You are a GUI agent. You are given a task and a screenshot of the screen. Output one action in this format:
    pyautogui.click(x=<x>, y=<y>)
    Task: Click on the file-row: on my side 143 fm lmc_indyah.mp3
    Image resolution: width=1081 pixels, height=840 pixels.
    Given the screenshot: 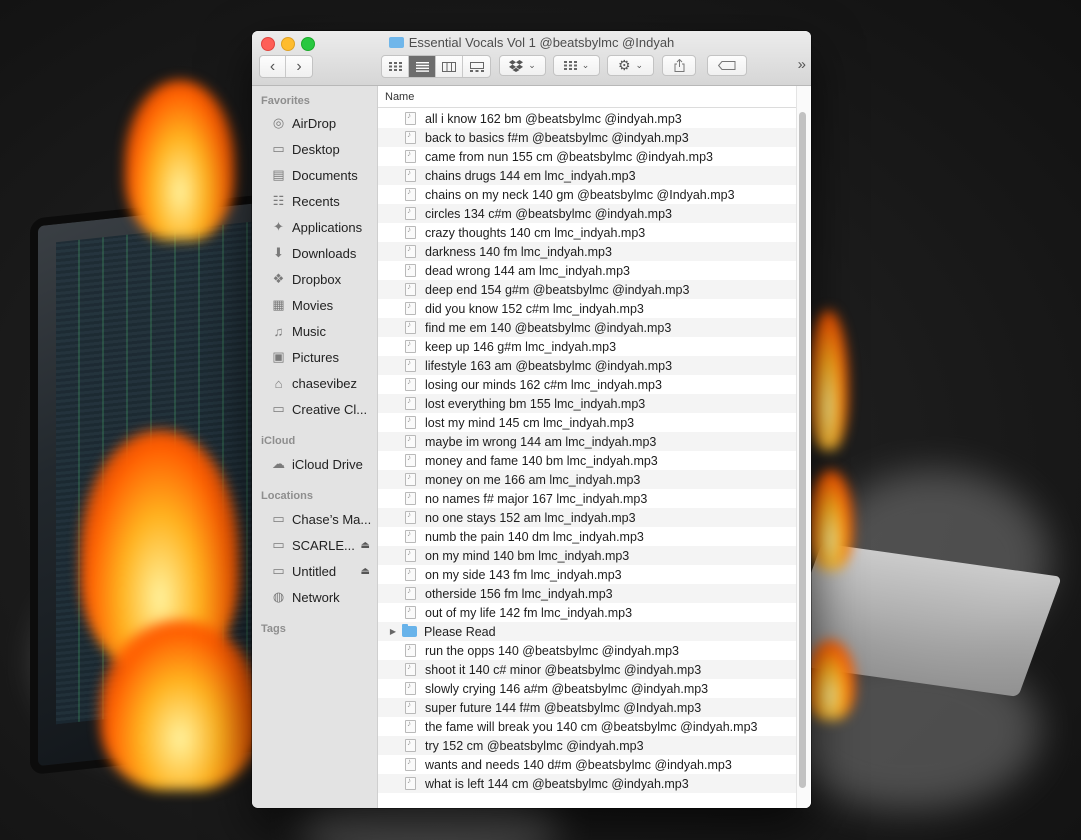 What is the action you would take?
    pyautogui.click(x=587, y=574)
    